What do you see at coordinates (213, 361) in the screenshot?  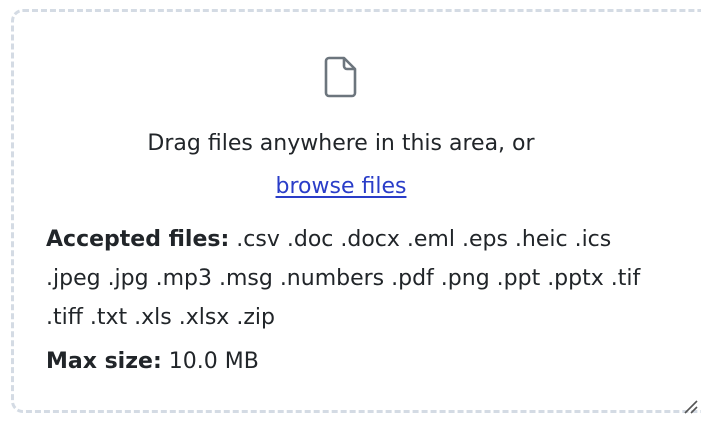 I see `max-size-value: 10.0 MB` at bounding box center [213, 361].